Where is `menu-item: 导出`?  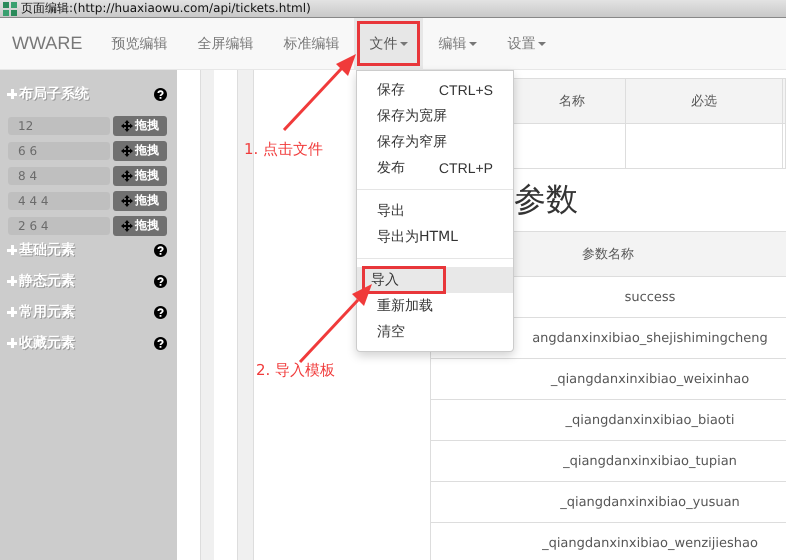
menu-item: 导出 is located at coordinates (435, 211).